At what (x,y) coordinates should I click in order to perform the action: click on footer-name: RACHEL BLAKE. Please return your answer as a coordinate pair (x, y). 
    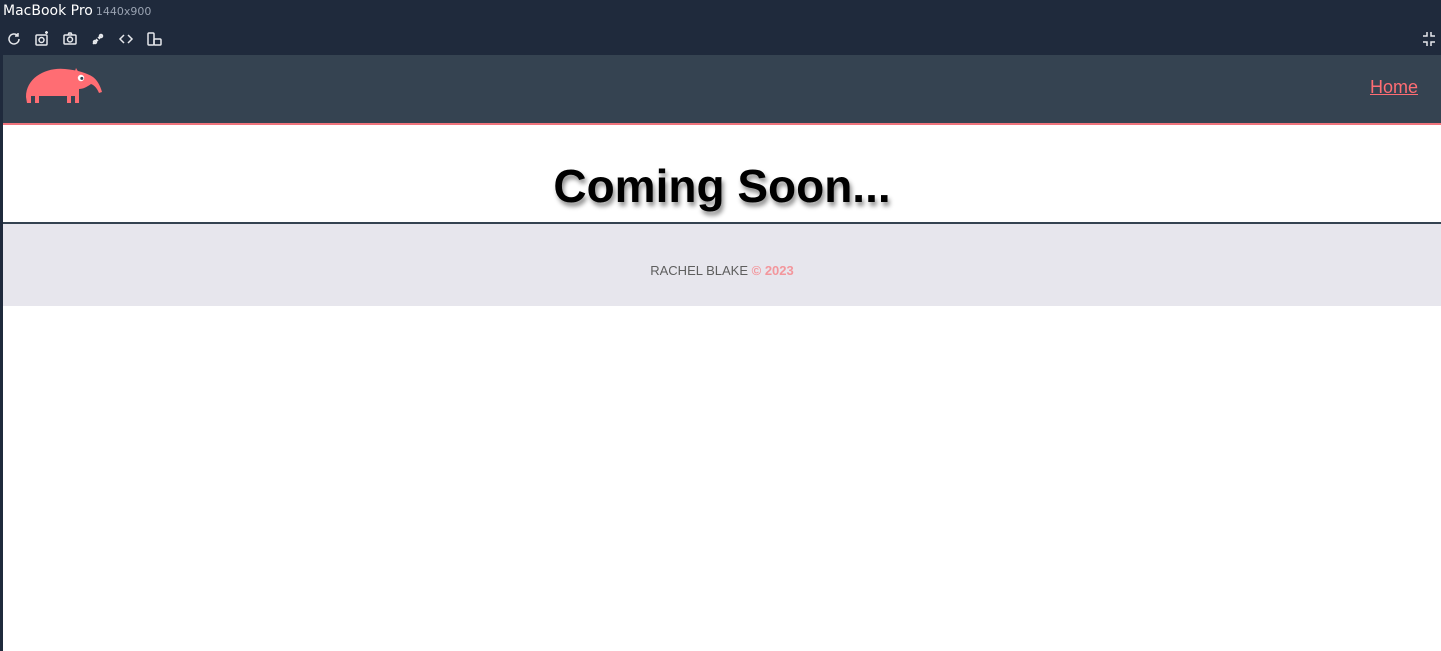
    Looking at the image, I should click on (699, 270).